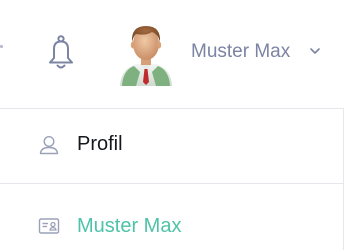 This screenshot has width=344, height=250. Describe the element at coordinates (1, 46) in the screenshot. I see `edge-mark` at that location.